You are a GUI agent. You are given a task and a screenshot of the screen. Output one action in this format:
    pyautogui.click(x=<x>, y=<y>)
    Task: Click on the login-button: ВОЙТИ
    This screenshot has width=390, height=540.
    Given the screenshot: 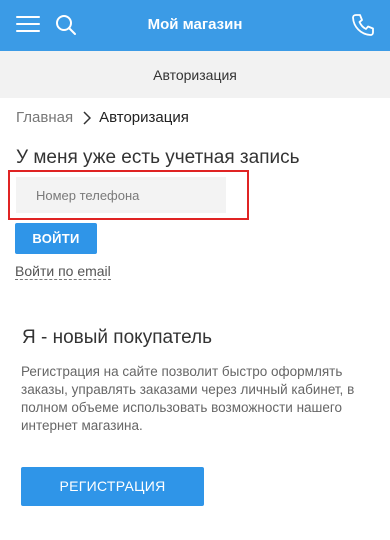 What is the action you would take?
    pyautogui.click(x=56, y=238)
    